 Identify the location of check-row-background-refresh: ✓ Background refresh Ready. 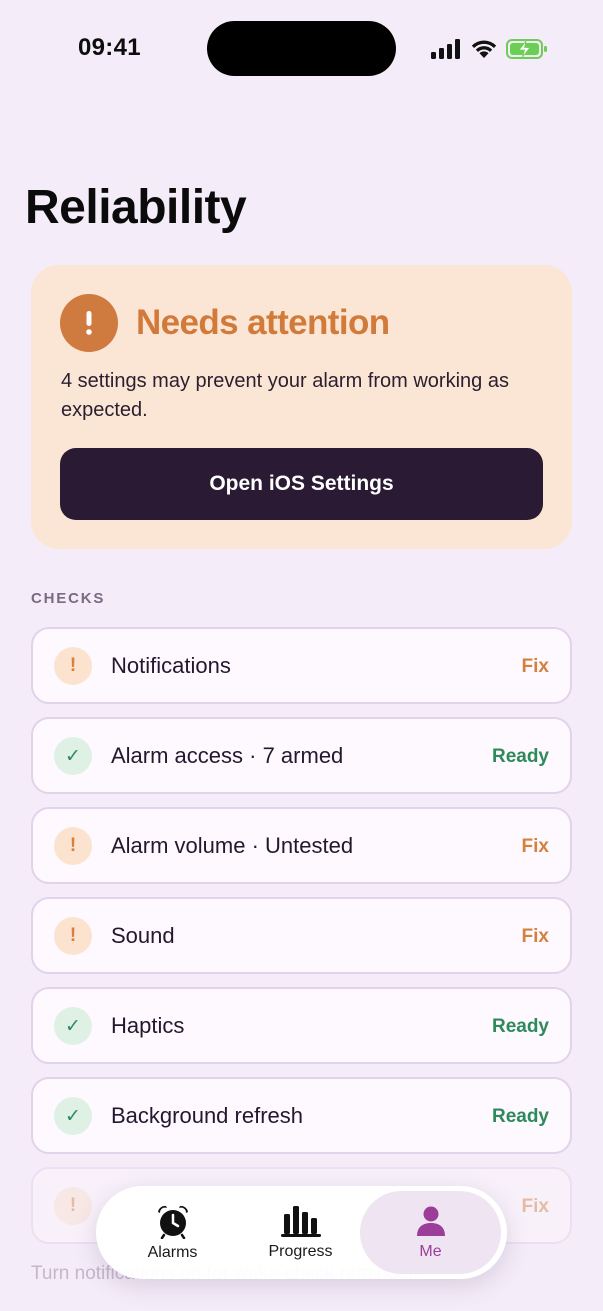
(301, 1115).